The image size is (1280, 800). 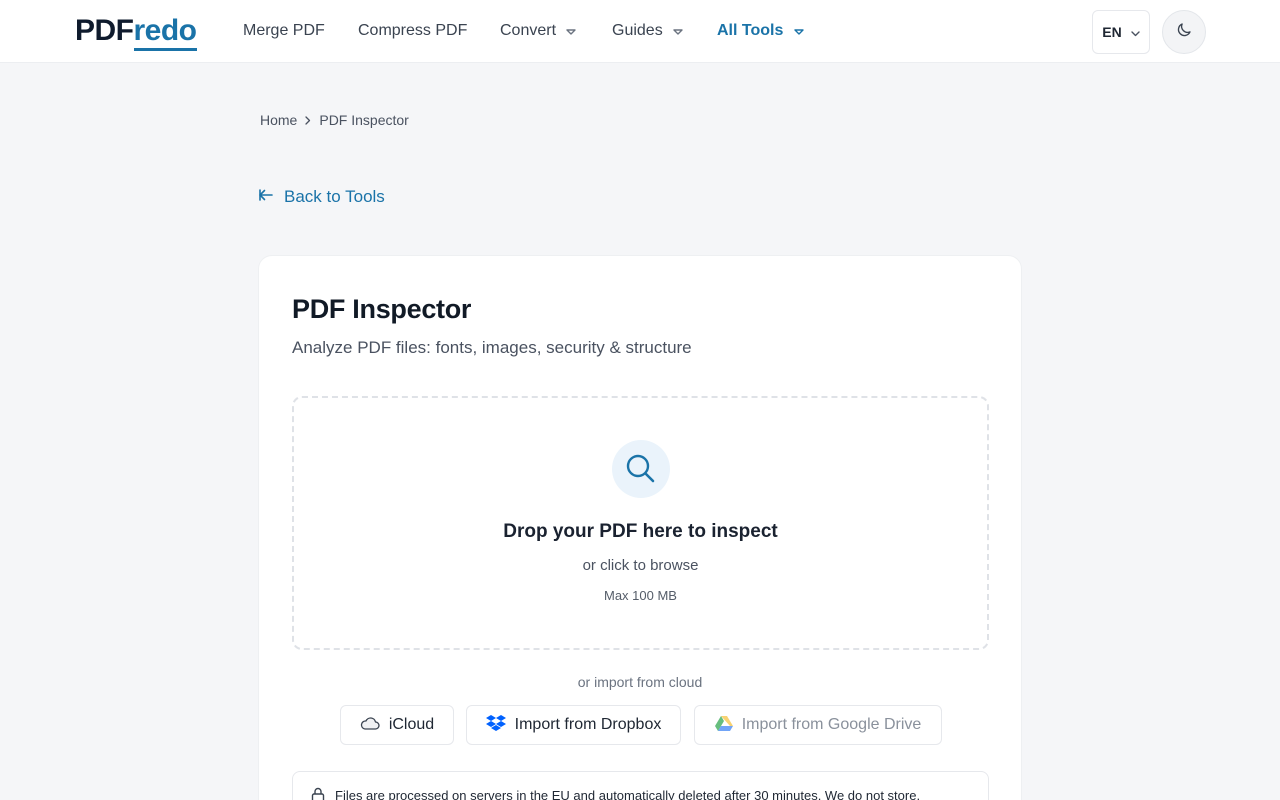 What do you see at coordinates (318, 793) in the screenshot?
I see `lock-icon` at bounding box center [318, 793].